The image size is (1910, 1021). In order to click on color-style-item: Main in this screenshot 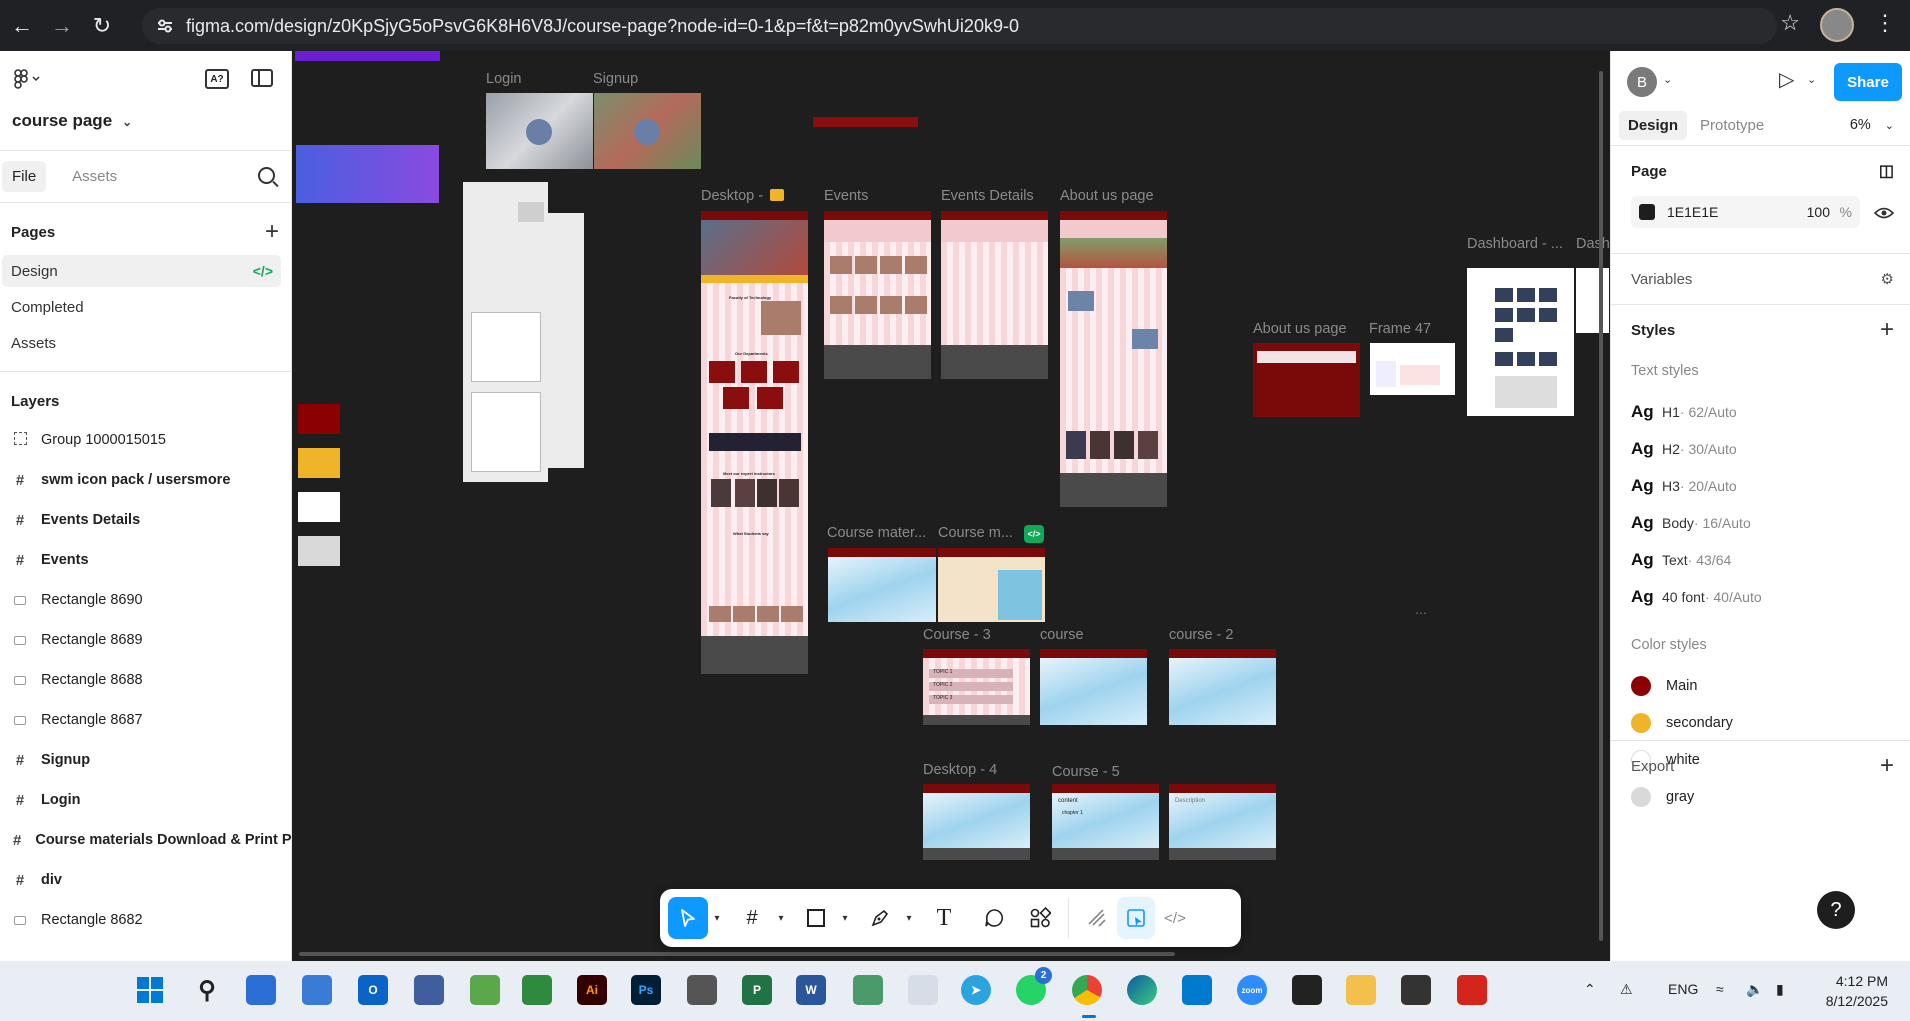, I will do `click(1760, 685)`.